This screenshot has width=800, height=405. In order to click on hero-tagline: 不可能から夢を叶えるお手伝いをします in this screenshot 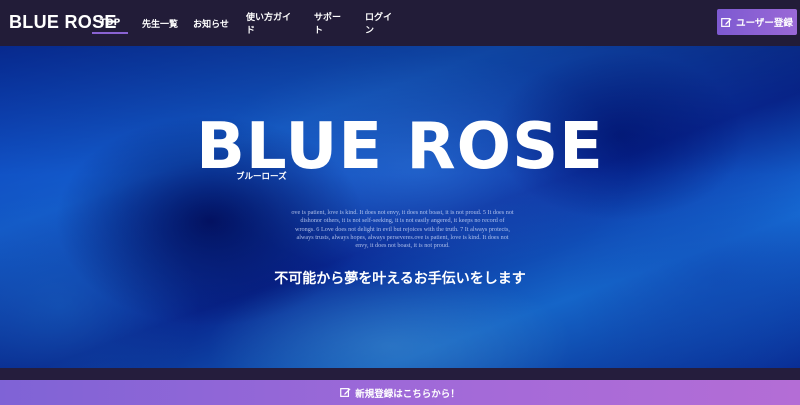, I will do `click(400, 279)`.